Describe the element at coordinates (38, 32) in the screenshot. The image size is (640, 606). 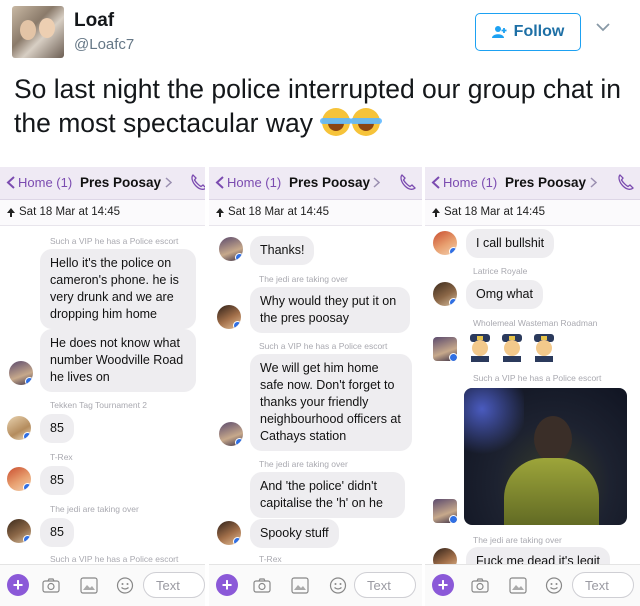
I see `profile-avatar` at that location.